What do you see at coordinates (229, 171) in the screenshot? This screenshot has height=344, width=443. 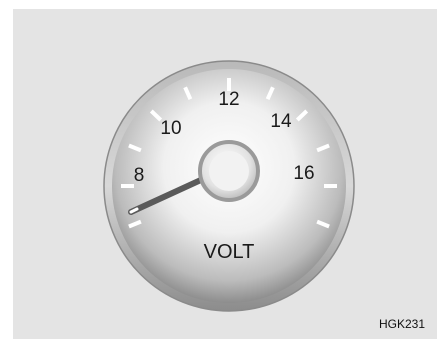 I see `needle-hub-center` at bounding box center [229, 171].